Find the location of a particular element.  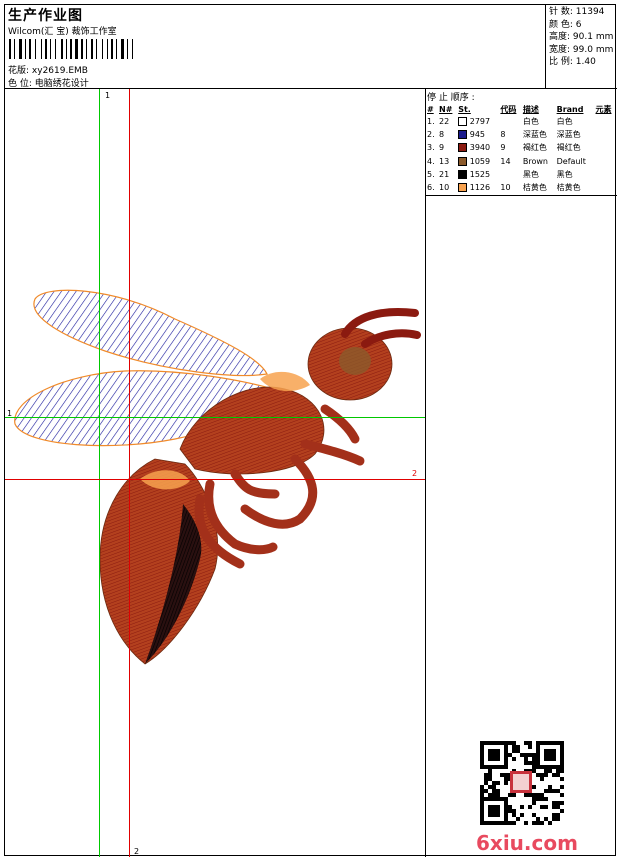

site-watermark: 6xiu.com is located at coordinates (527, 843).